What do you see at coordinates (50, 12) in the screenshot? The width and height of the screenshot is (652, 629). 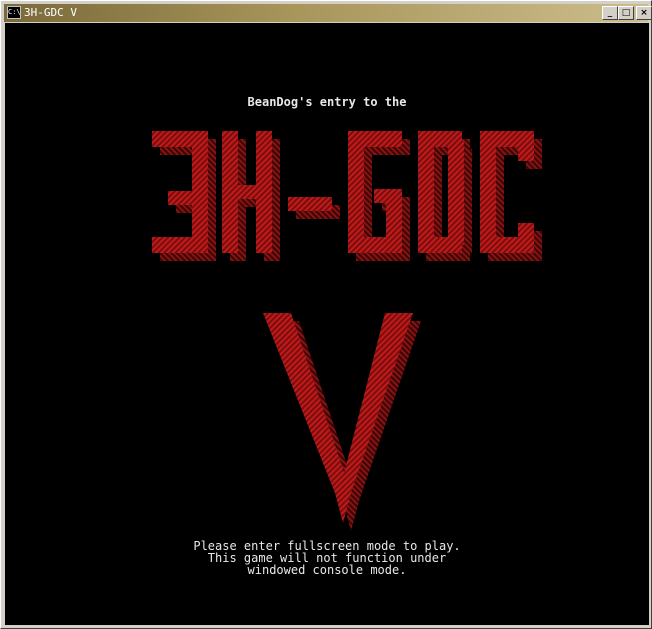 I see `window-title: 3H-GDC V` at bounding box center [50, 12].